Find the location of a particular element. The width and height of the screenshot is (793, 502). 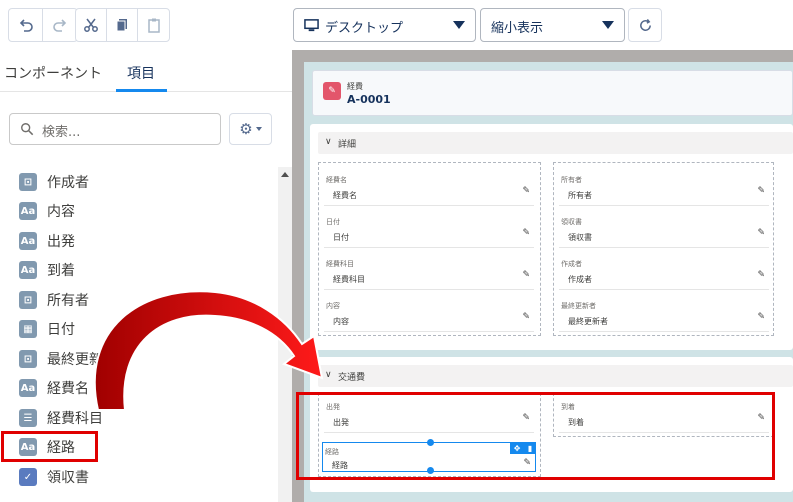

checkbox-icon: ✓ is located at coordinates (28, 477).